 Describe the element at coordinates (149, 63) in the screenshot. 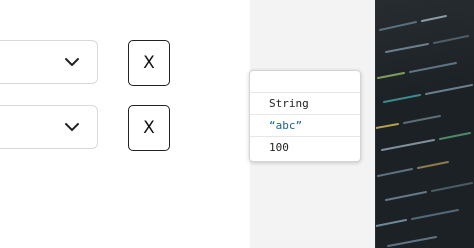

I see `remove-row-button-1: X` at that location.